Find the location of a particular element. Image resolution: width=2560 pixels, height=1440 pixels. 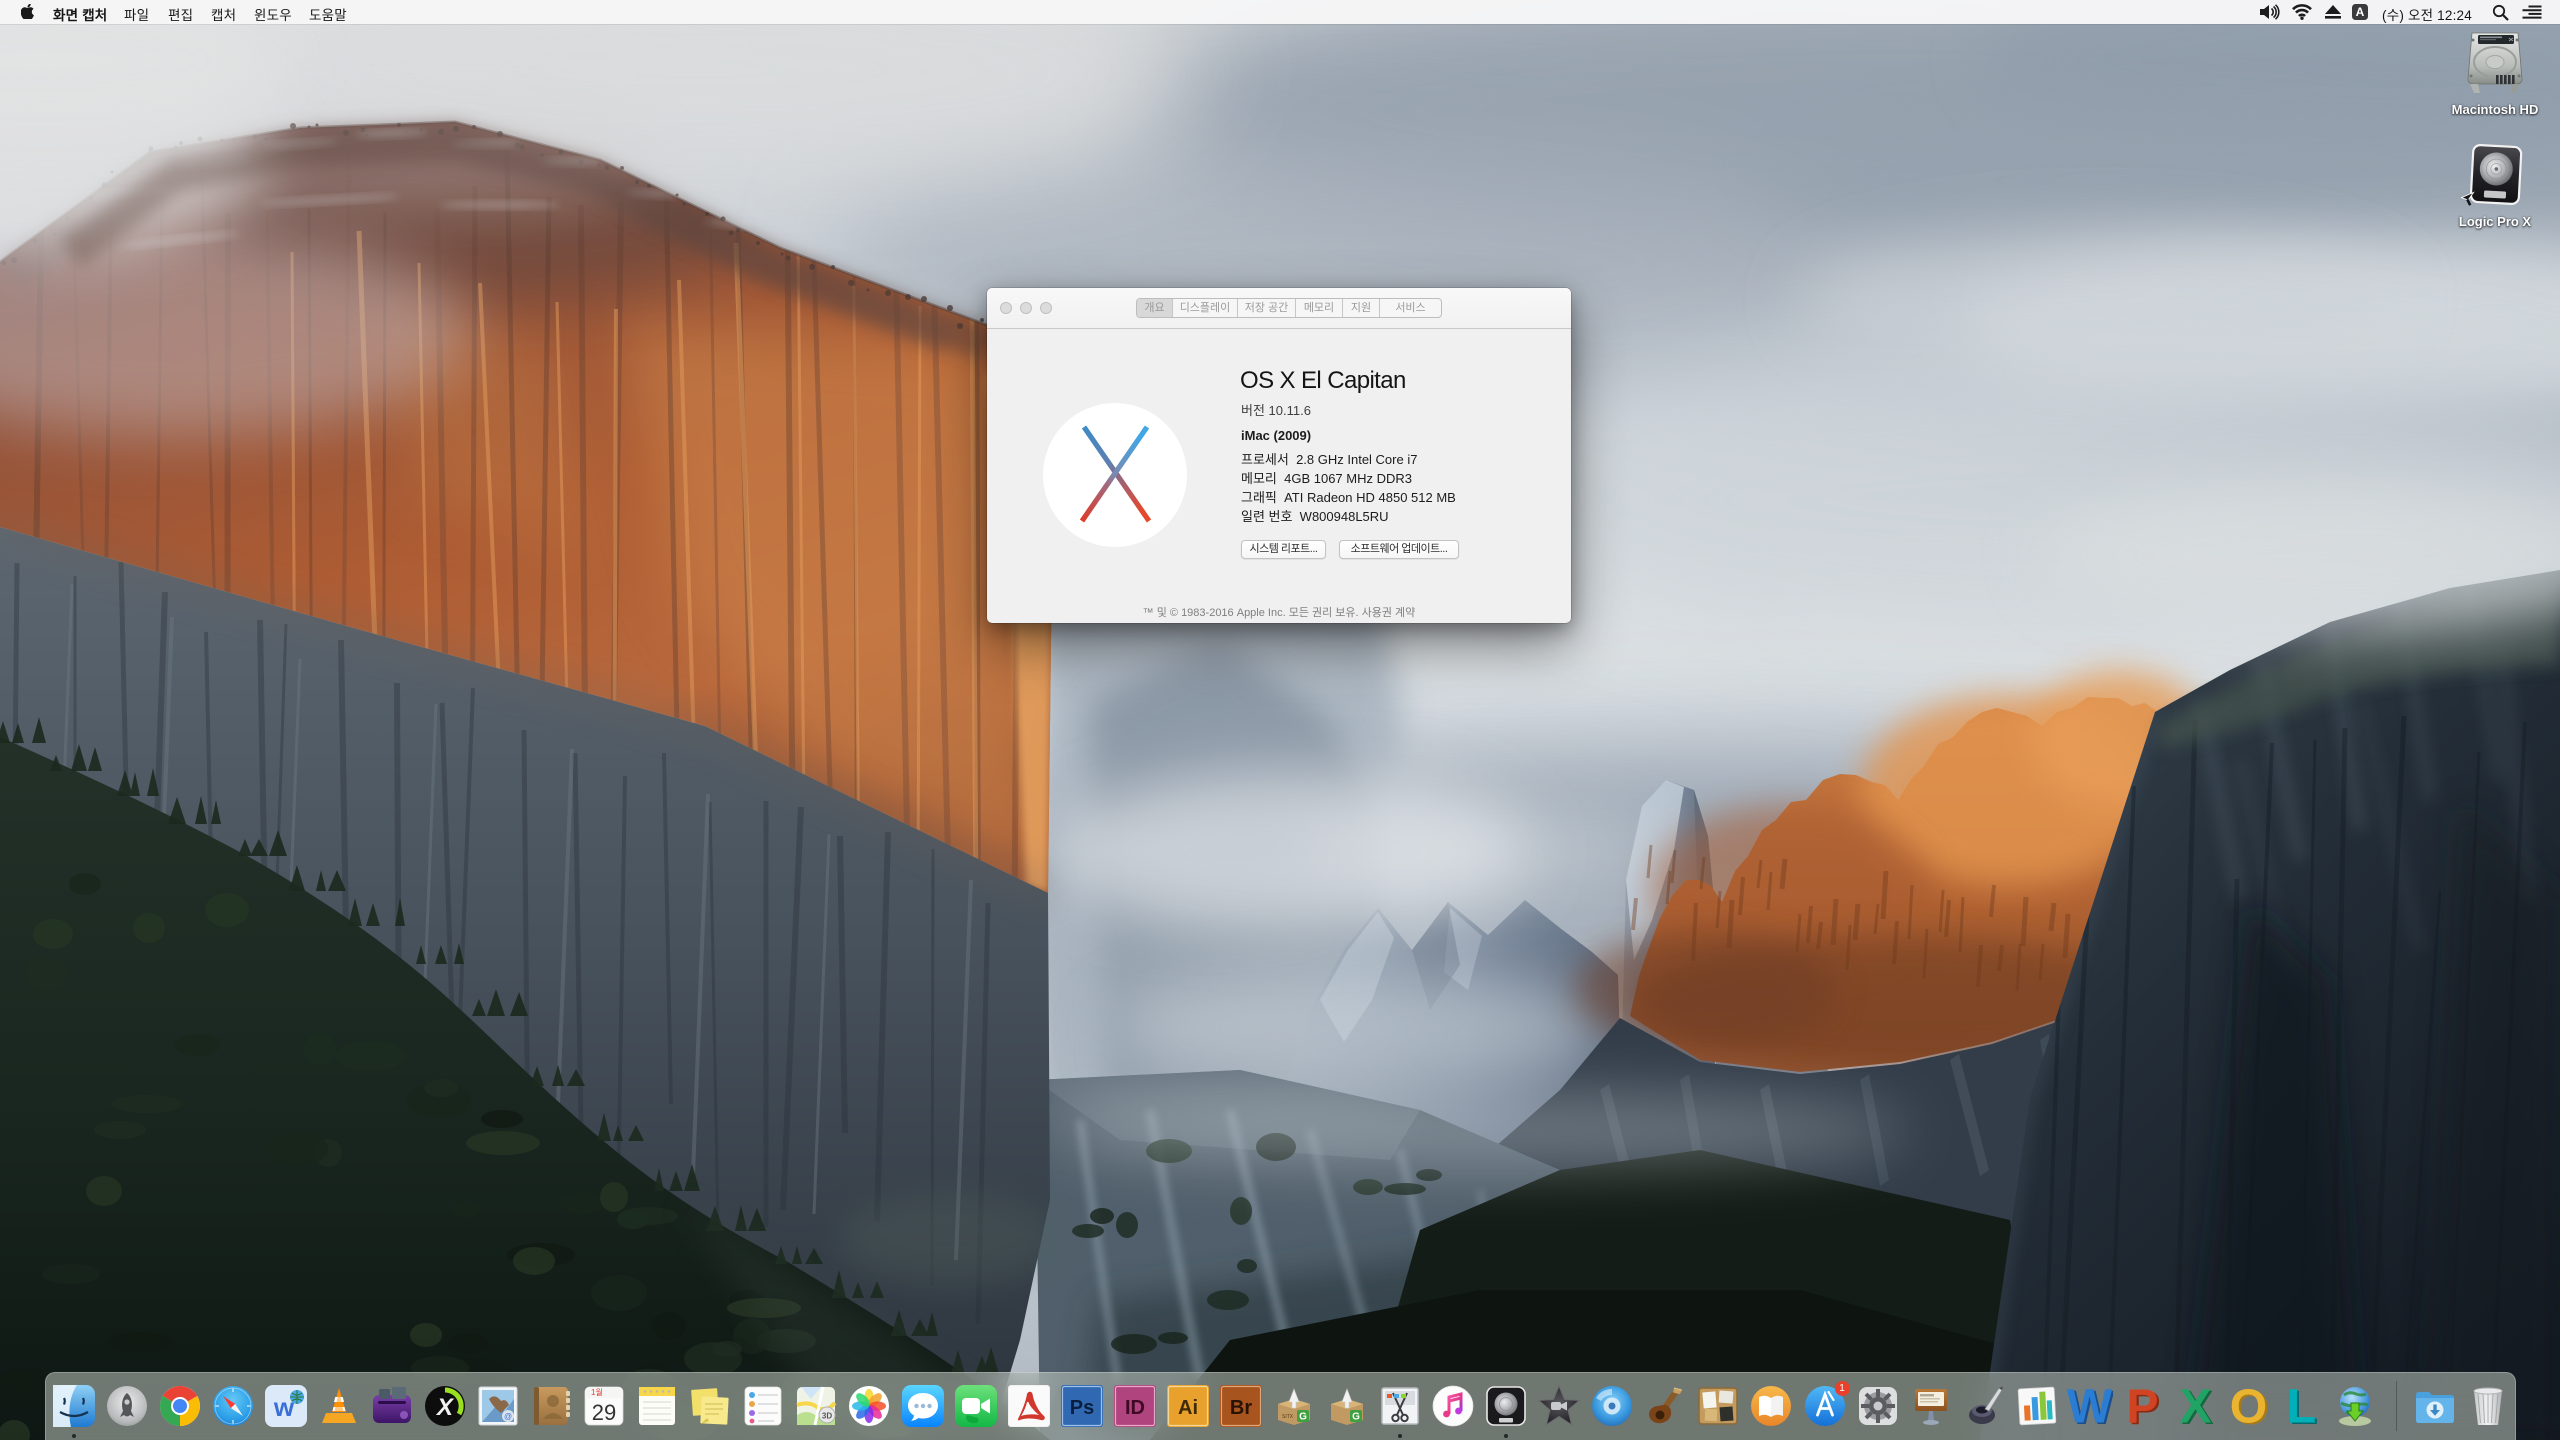

svg-text: Ps is located at coordinates (1081, 1408).